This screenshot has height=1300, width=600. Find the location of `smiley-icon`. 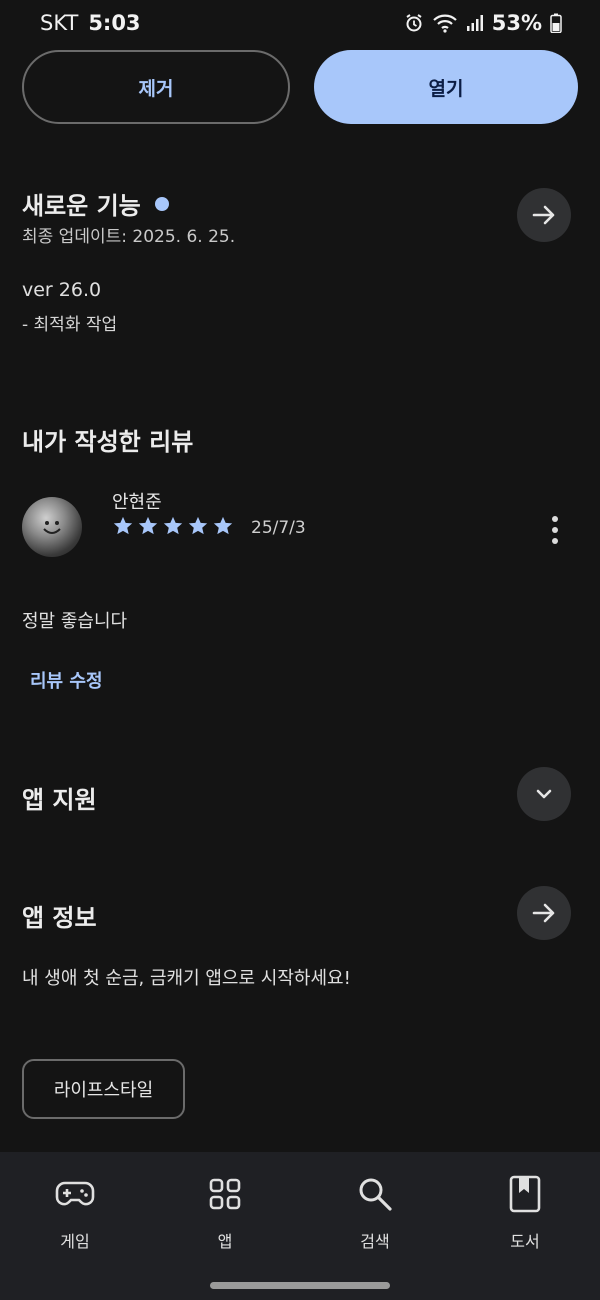

smiley-icon is located at coordinates (52, 527).